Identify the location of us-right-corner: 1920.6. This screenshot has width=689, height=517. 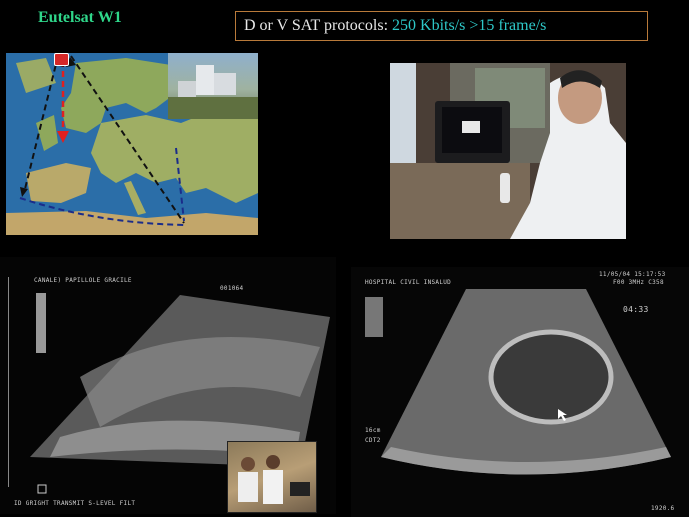
(663, 508).